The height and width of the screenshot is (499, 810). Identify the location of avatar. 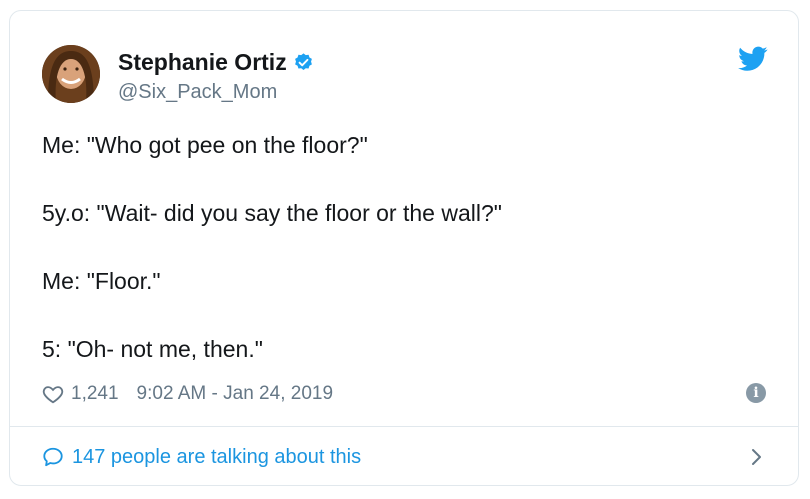
(71, 74).